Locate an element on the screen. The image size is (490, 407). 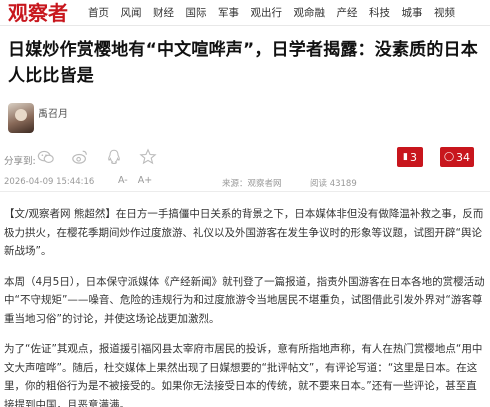
favorite-button: ▮ 3 is located at coordinates (410, 157).